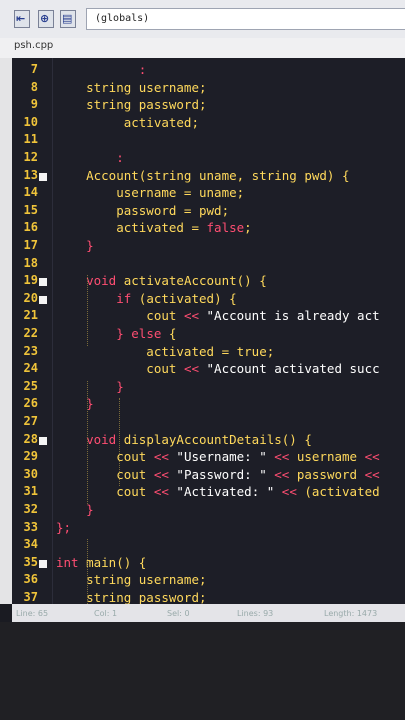  Describe the element at coordinates (142, 210) in the screenshot. I see `code-text: password = pwd;` at that location.